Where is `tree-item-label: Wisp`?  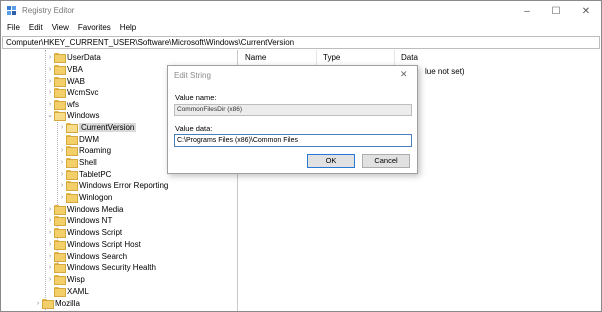
tree-item-label: Wisp is located at coordinates (76, 279).